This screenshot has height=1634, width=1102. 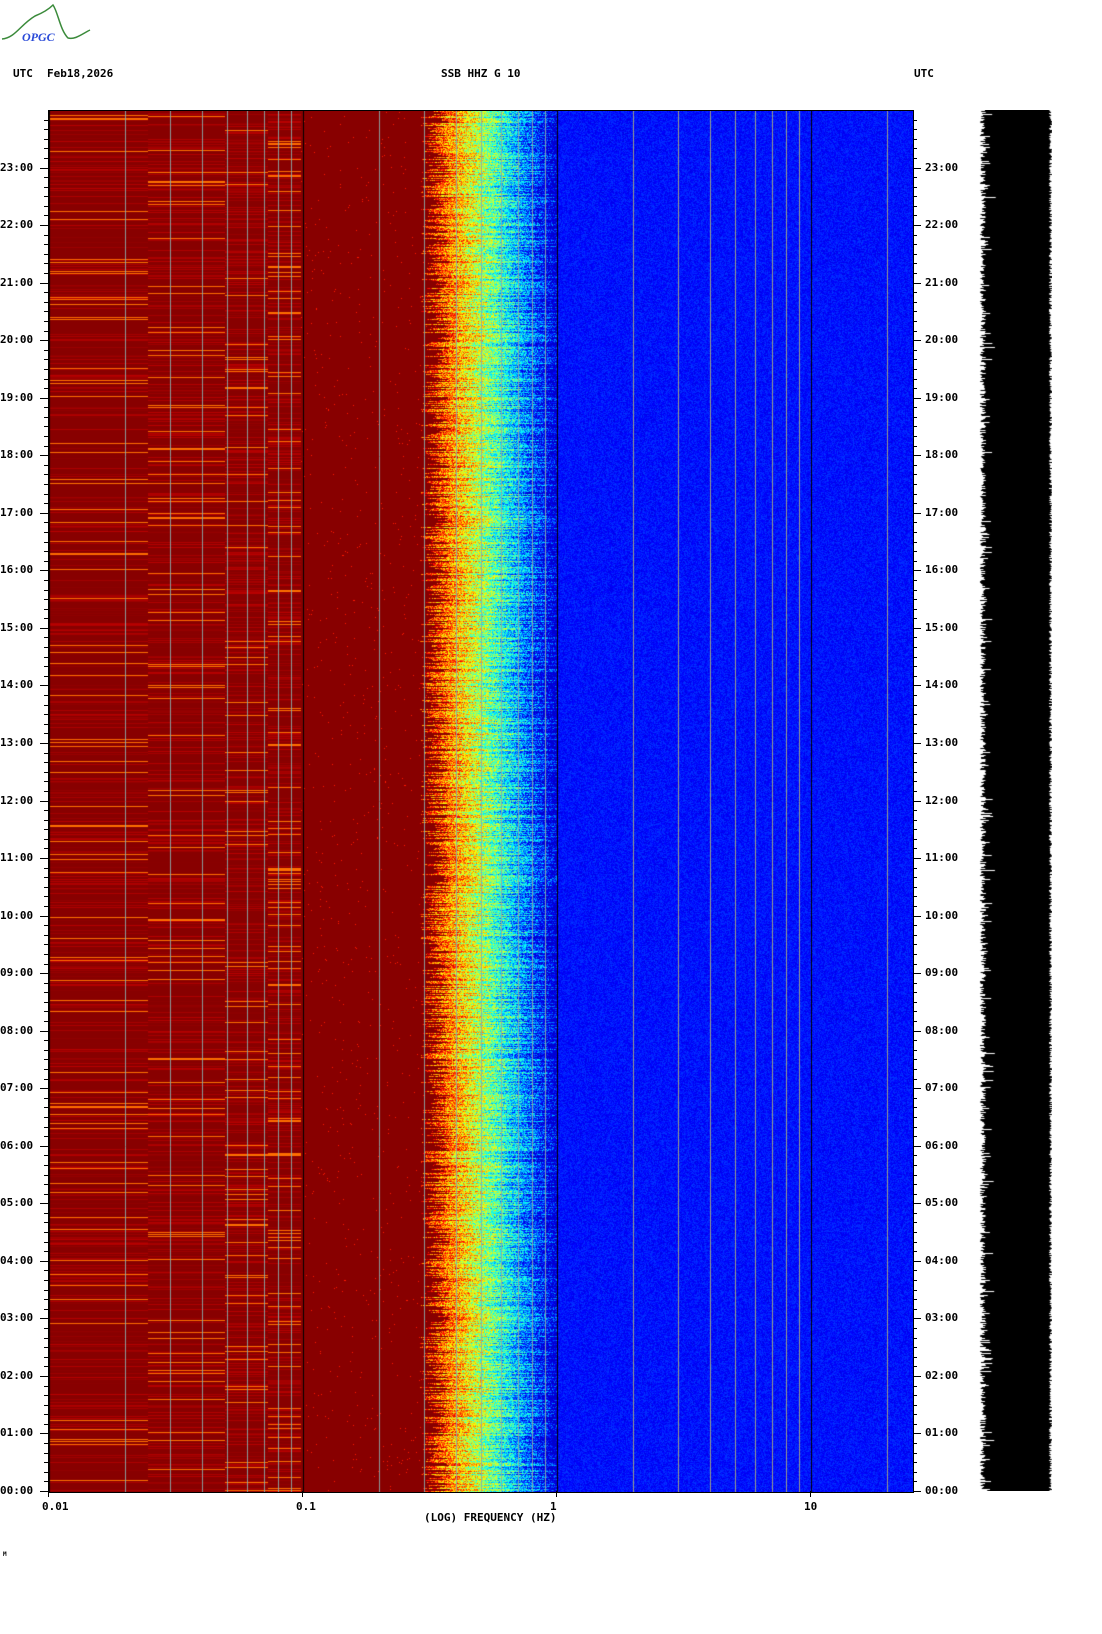 What do you see at coordinates (17, 397) in the screenshot?
I see `time-tick-label: 19:00` at bounding box center [17, 397].